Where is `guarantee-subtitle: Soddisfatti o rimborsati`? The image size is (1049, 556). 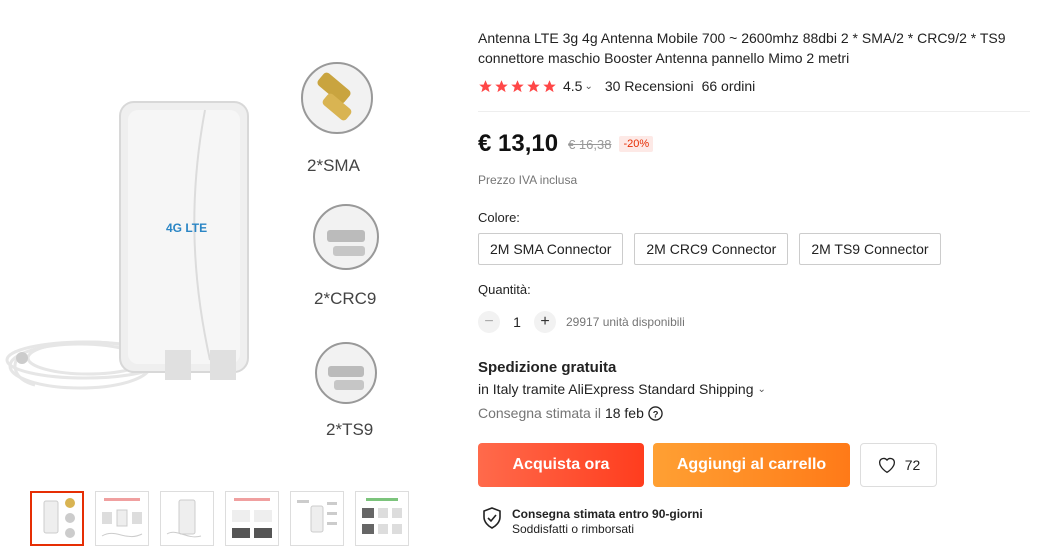
guarantee-subtitle: Soddisfatti o rimborsati is located at coordinates (573, 529).